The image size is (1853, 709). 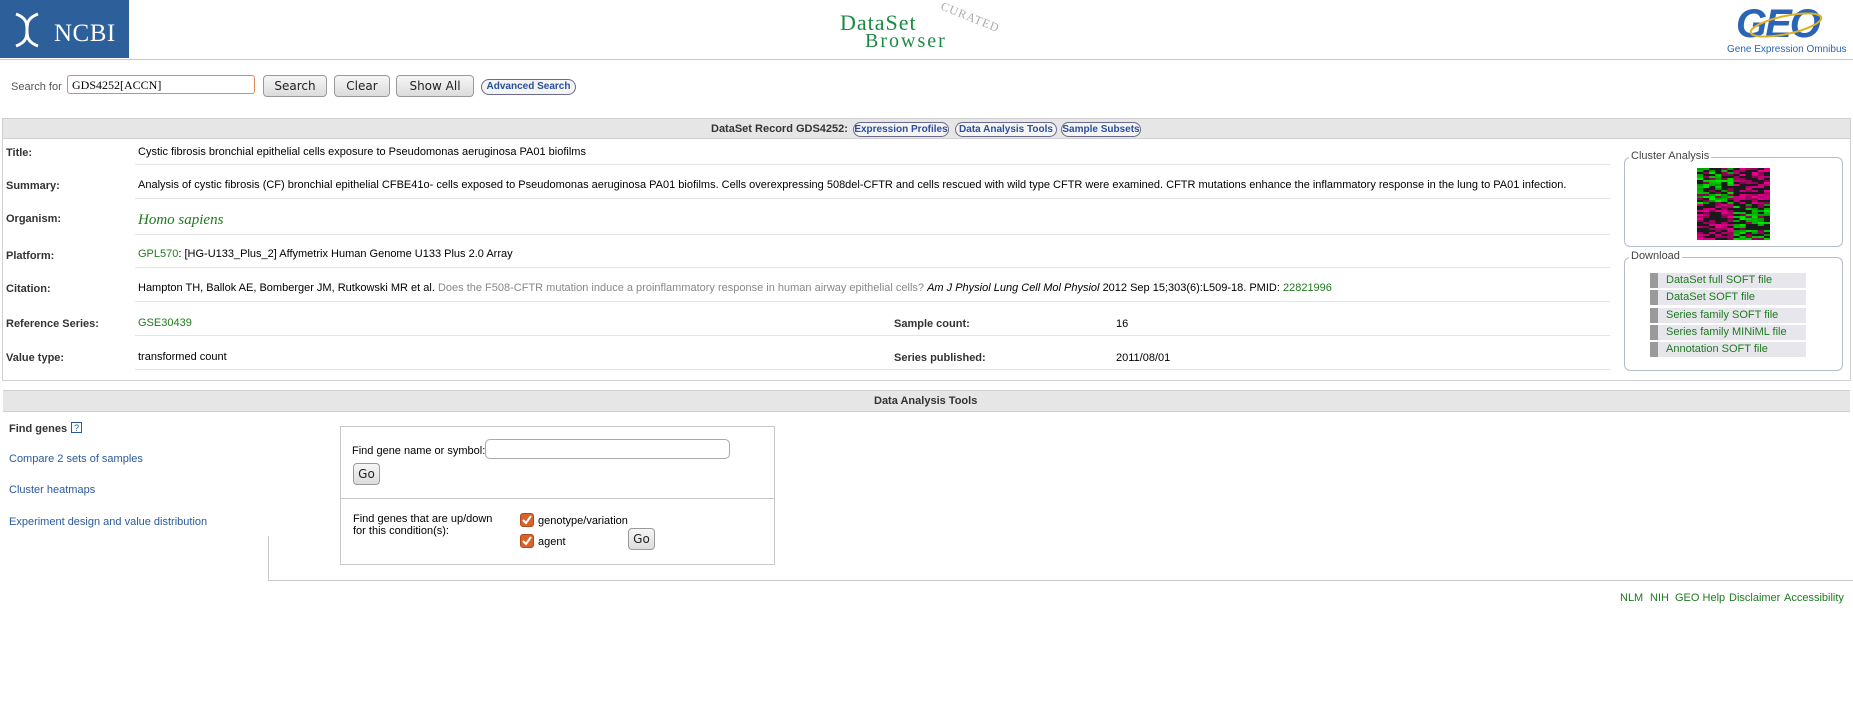 I want to click on tab-expression-profiles: Expression Profiles, so click(x=901, y=129).